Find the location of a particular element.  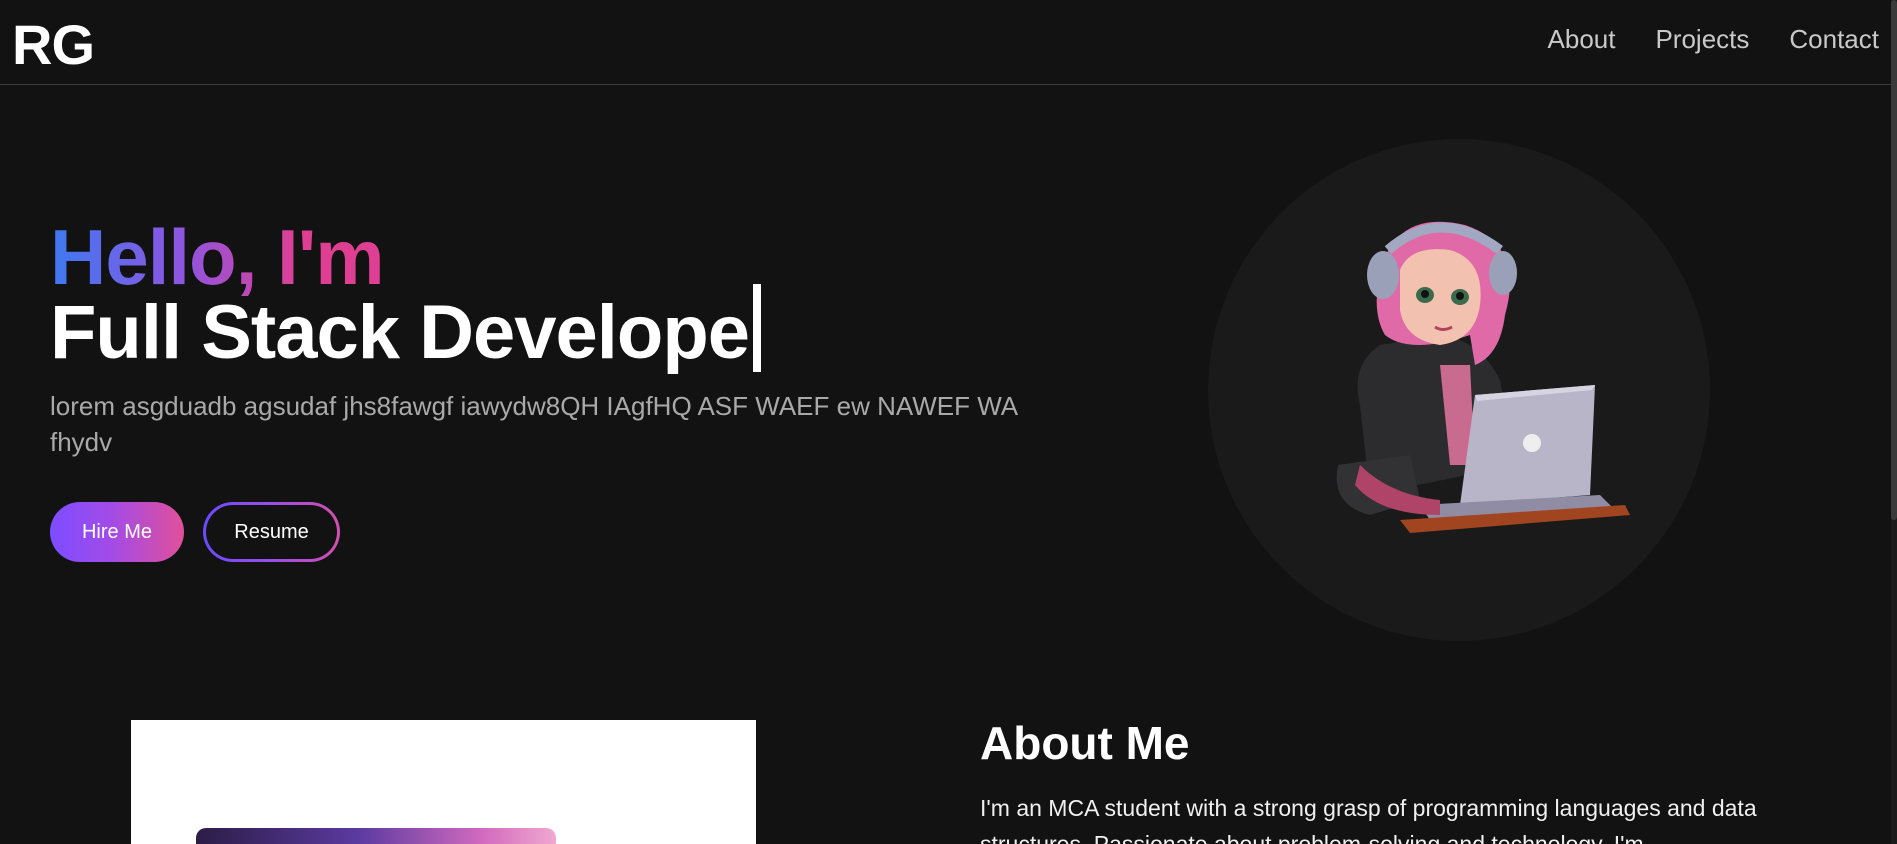

page-scrollbar is located at coordinates (1894, 422).